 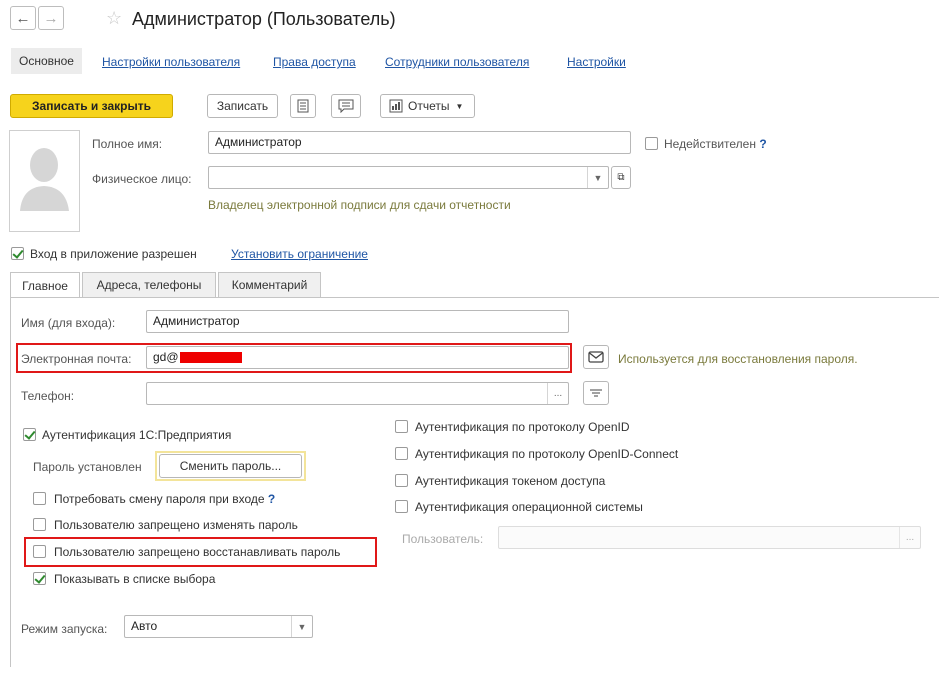 I want to click on reports-icon, so click(x=396, y=106).